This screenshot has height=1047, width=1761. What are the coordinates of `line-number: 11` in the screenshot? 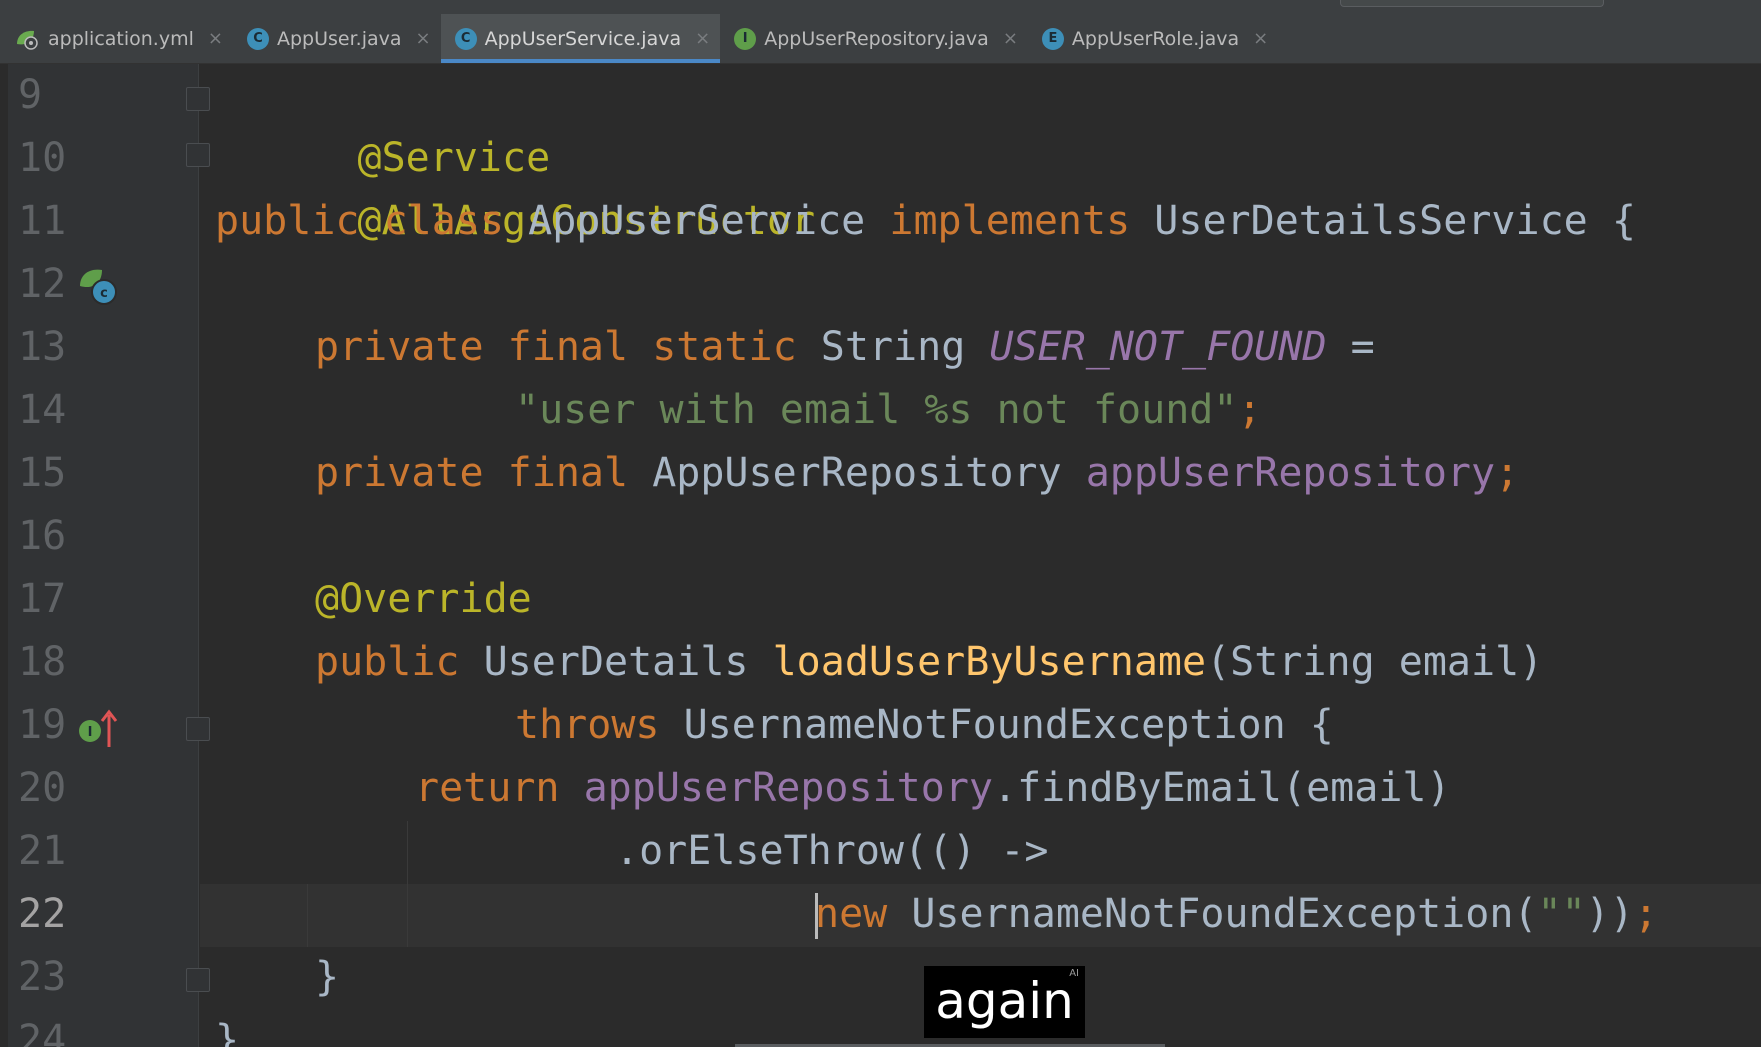 It's located at (42, 221).